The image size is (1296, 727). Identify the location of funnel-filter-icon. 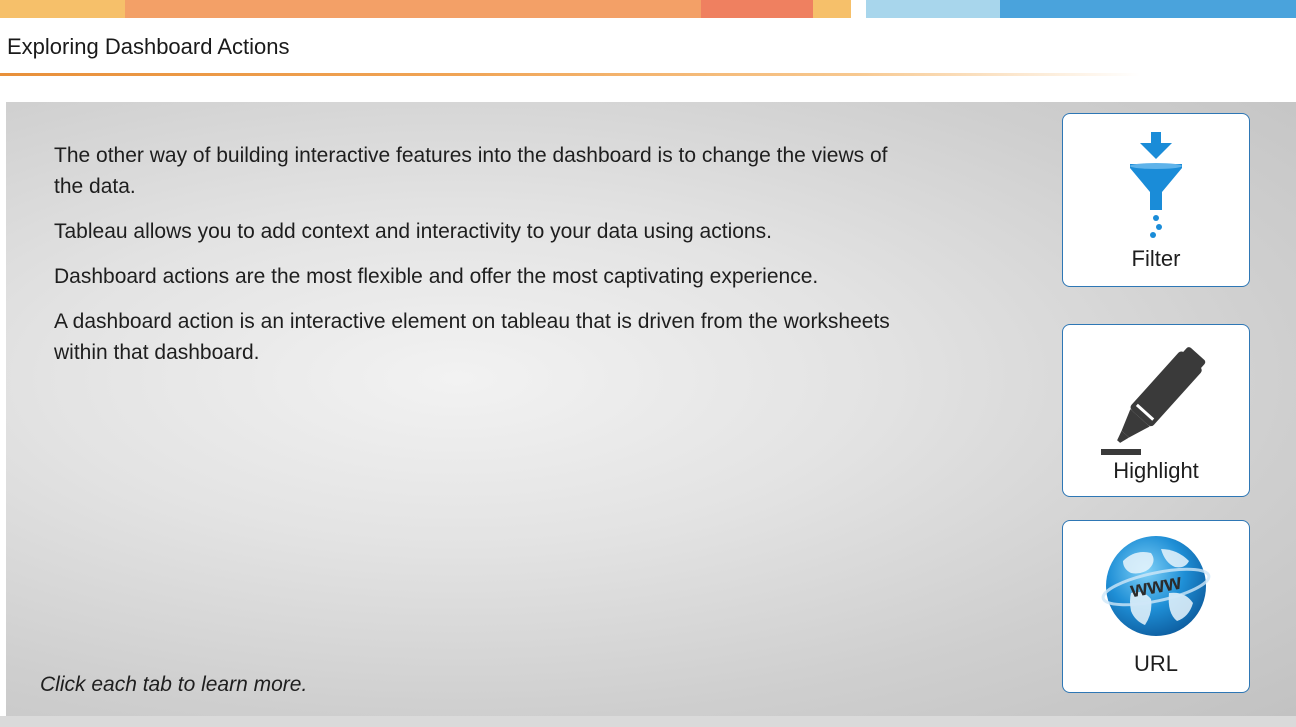
(1156, 185).